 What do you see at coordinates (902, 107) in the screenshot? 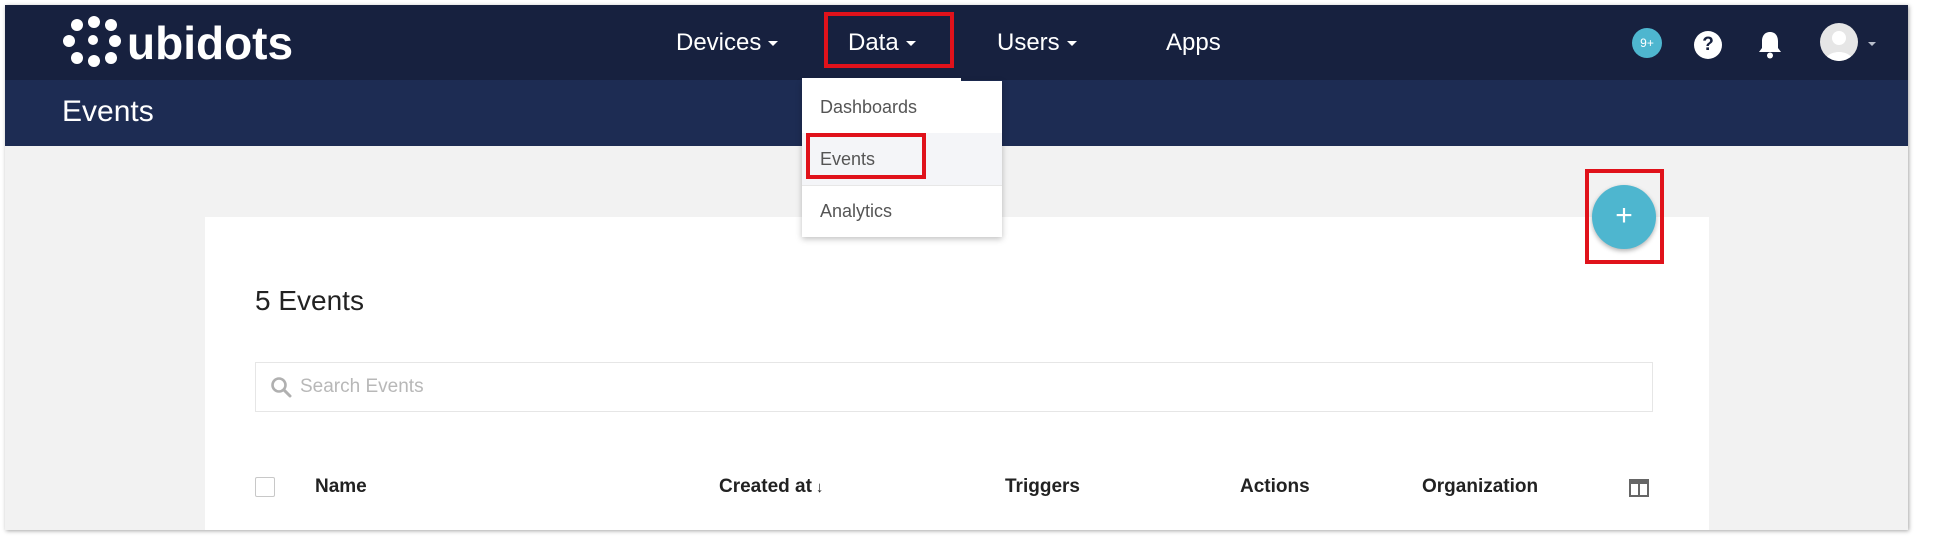
I see `menu-item-dashboards: Dashboards` at bounding box center [902, 107].